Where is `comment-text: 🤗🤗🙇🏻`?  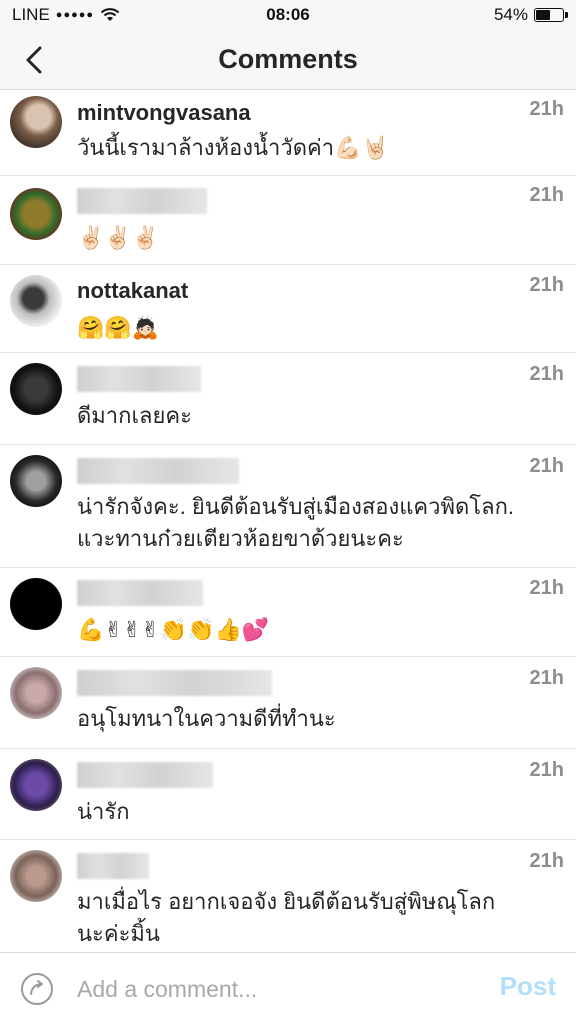 comment-text: 🤗🤗🙇🏻 is located at coordinates (118, 327).